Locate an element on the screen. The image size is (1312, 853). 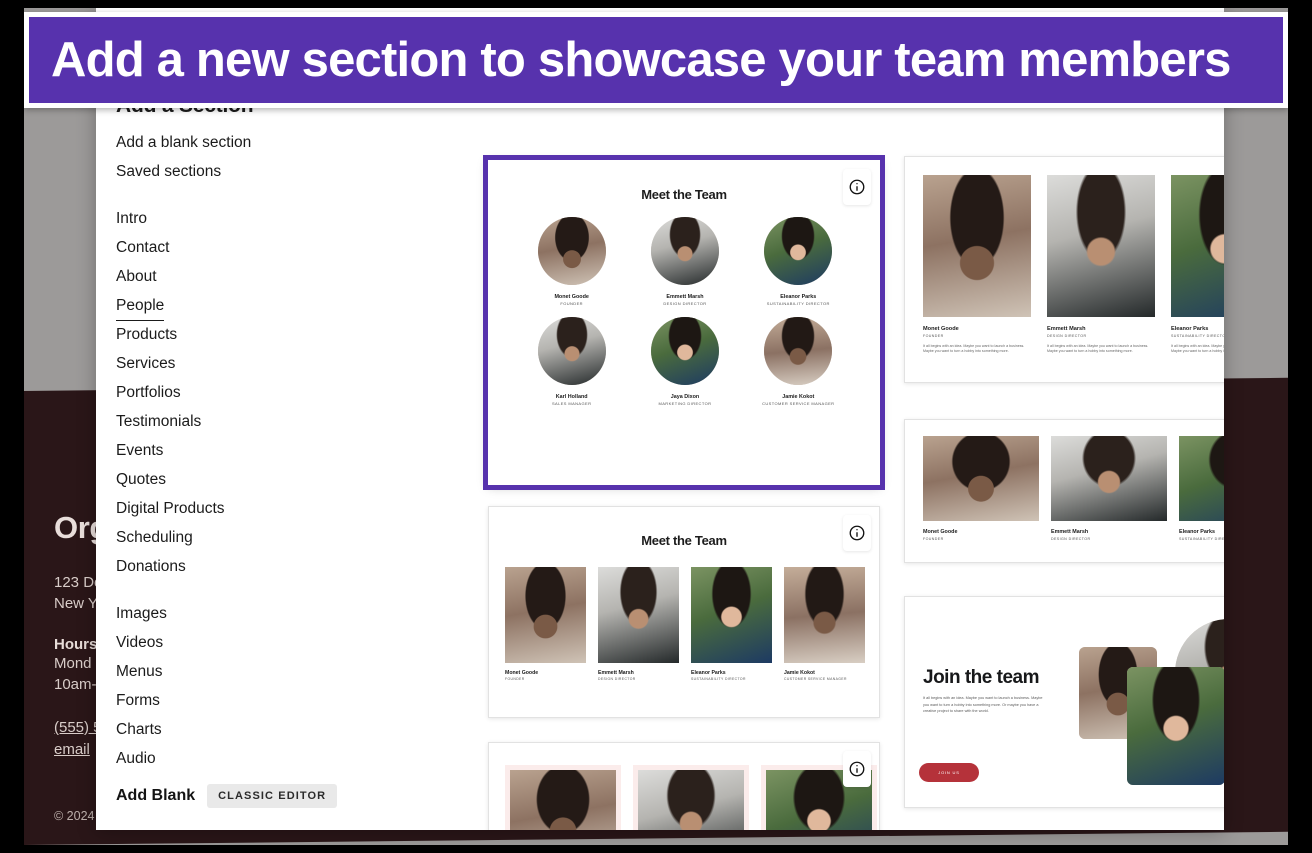
sidebar-item-intro: Intro is located at coordinates (131, 218).